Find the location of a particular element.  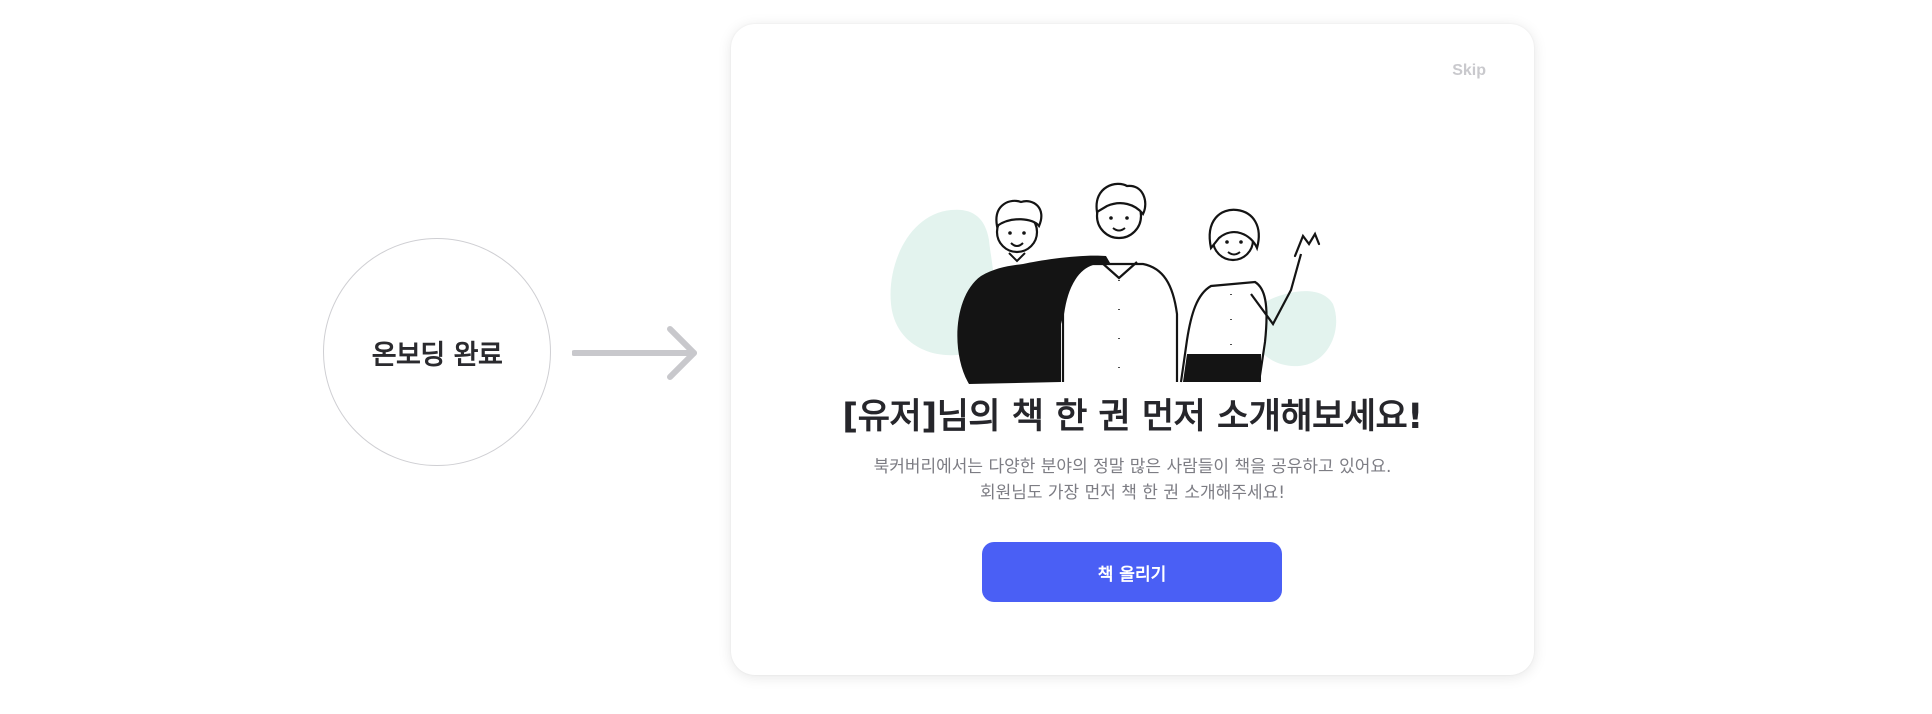

skip-button: Skip is located at coordinates (1469, 71).